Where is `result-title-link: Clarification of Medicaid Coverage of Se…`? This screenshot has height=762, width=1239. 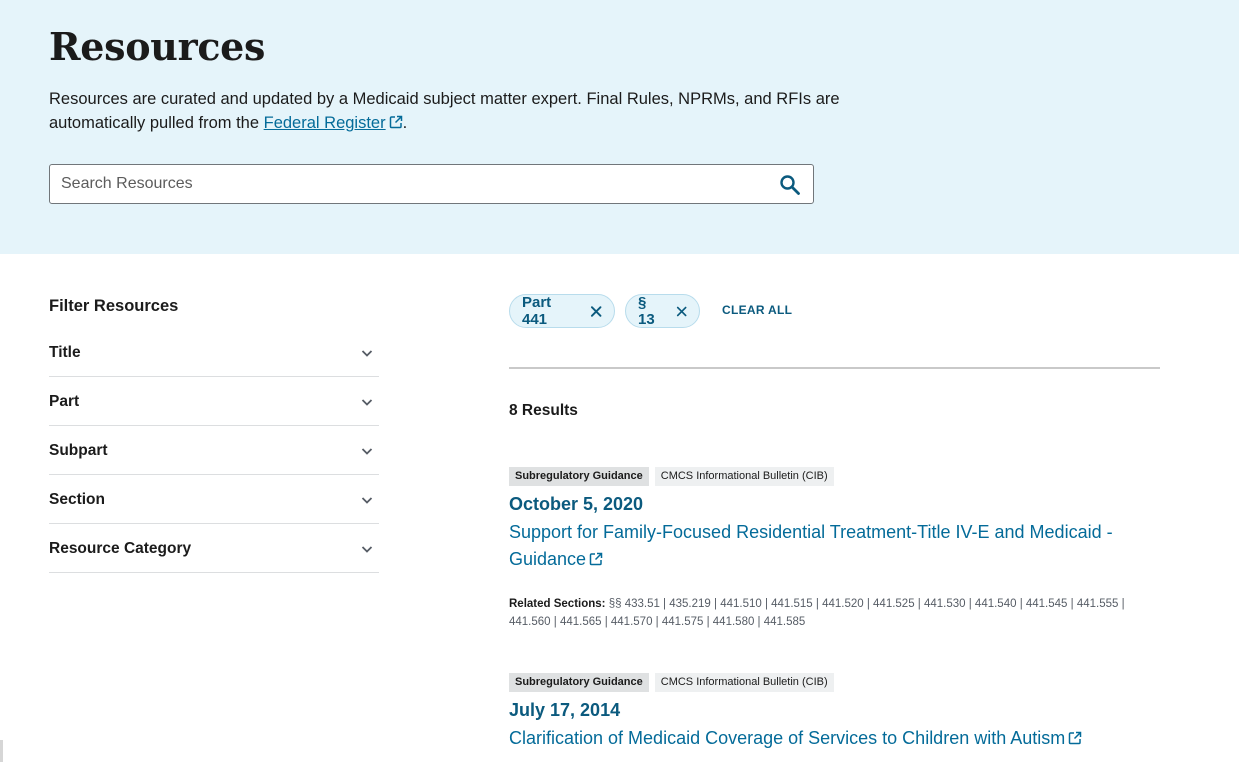
result-title-link: Clarification of Medicaid Coverage of Se… is located at coordinates (834, 738).